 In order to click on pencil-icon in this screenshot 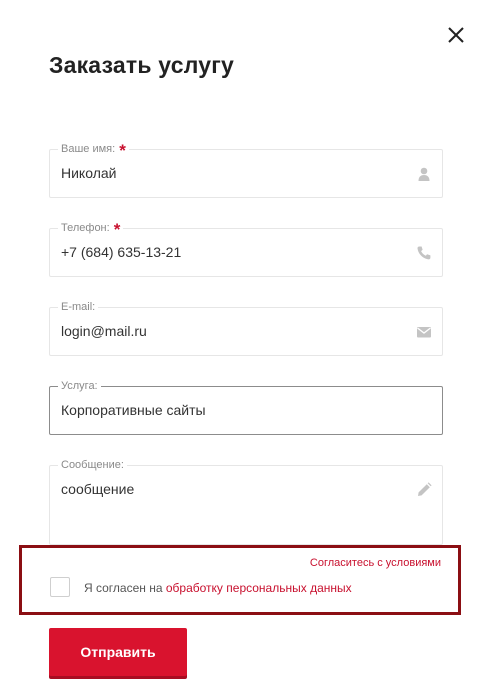, I will do `click(424, 490)`.